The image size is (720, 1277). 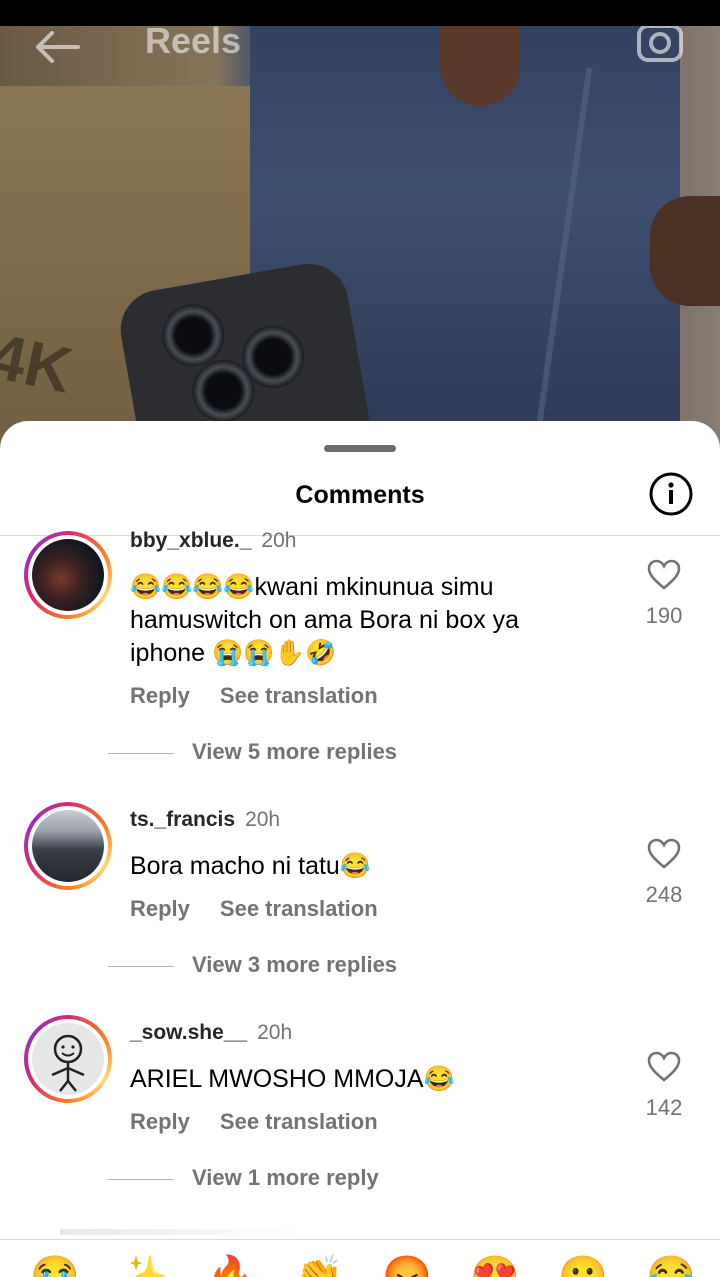 I want to click on comment-username: _sow.she__, so click(x=188, y=1032).